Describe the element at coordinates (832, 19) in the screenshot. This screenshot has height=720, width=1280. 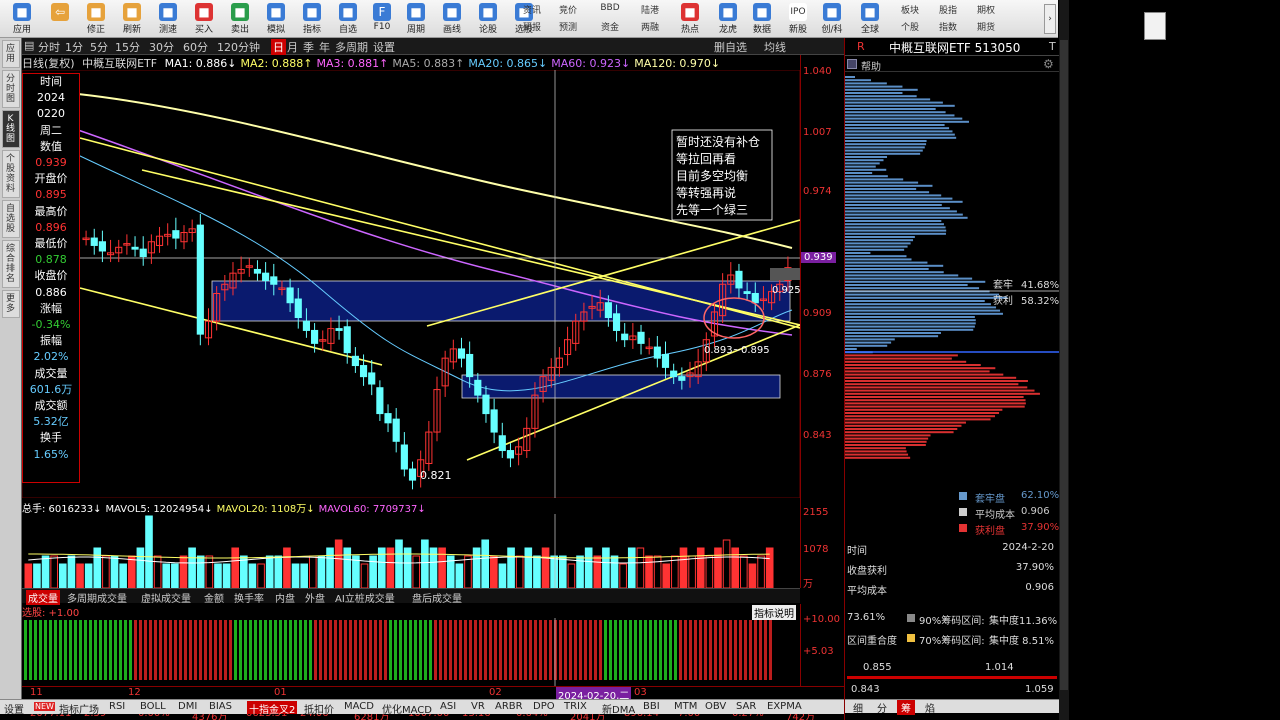
I see `toolbar-chart-button: ■ 创/科` at that location.